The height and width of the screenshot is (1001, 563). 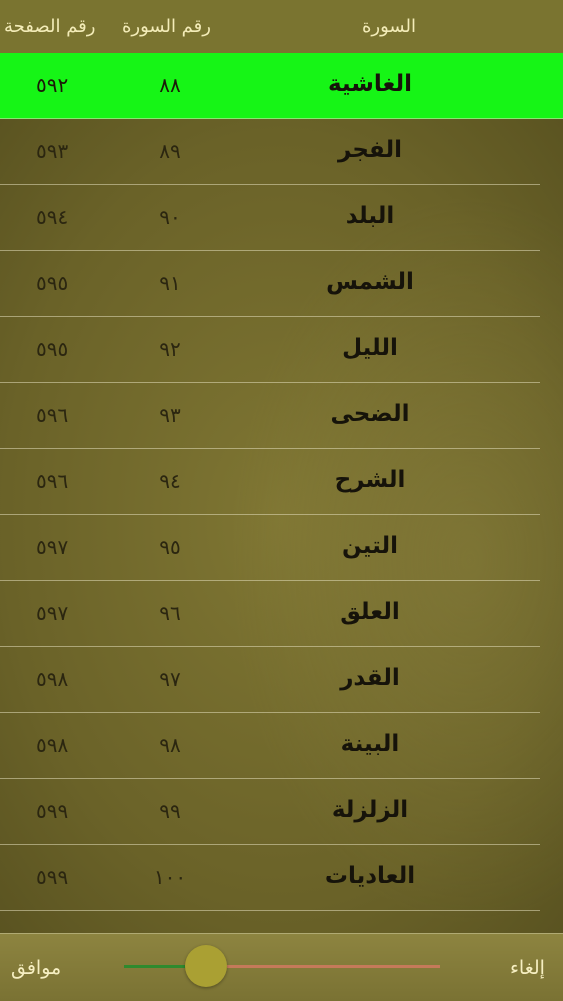 What do you see at coordinates (170, 745) in the screenshot?
I see `surah-number: ٩٨` at bounding box center [170, 745].